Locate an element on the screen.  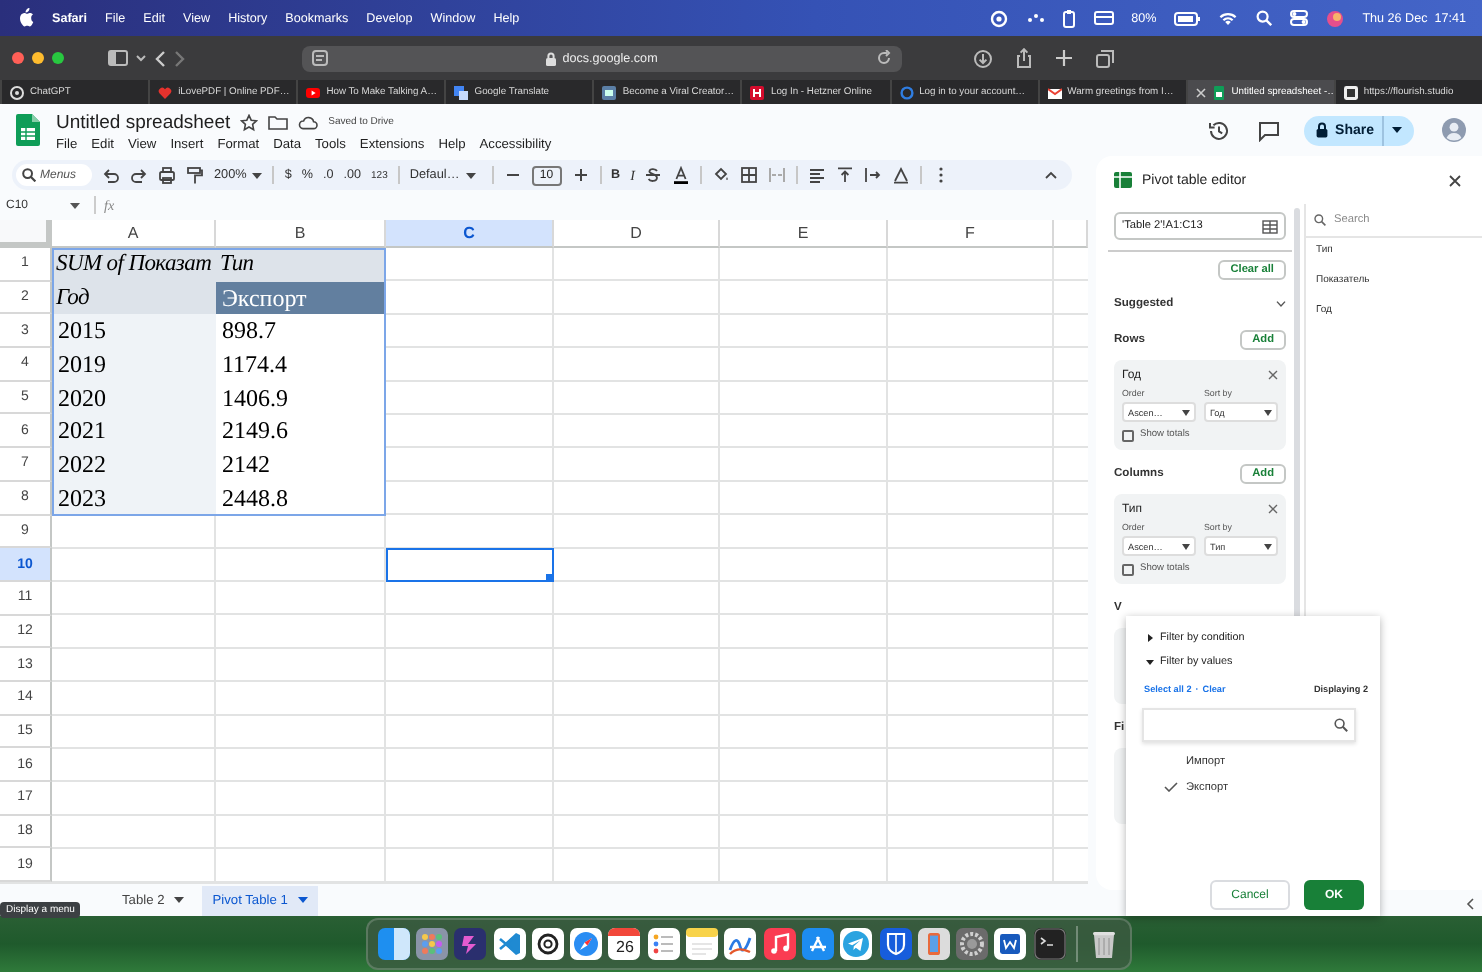
card-icon is located at coordinates (1103, 18).